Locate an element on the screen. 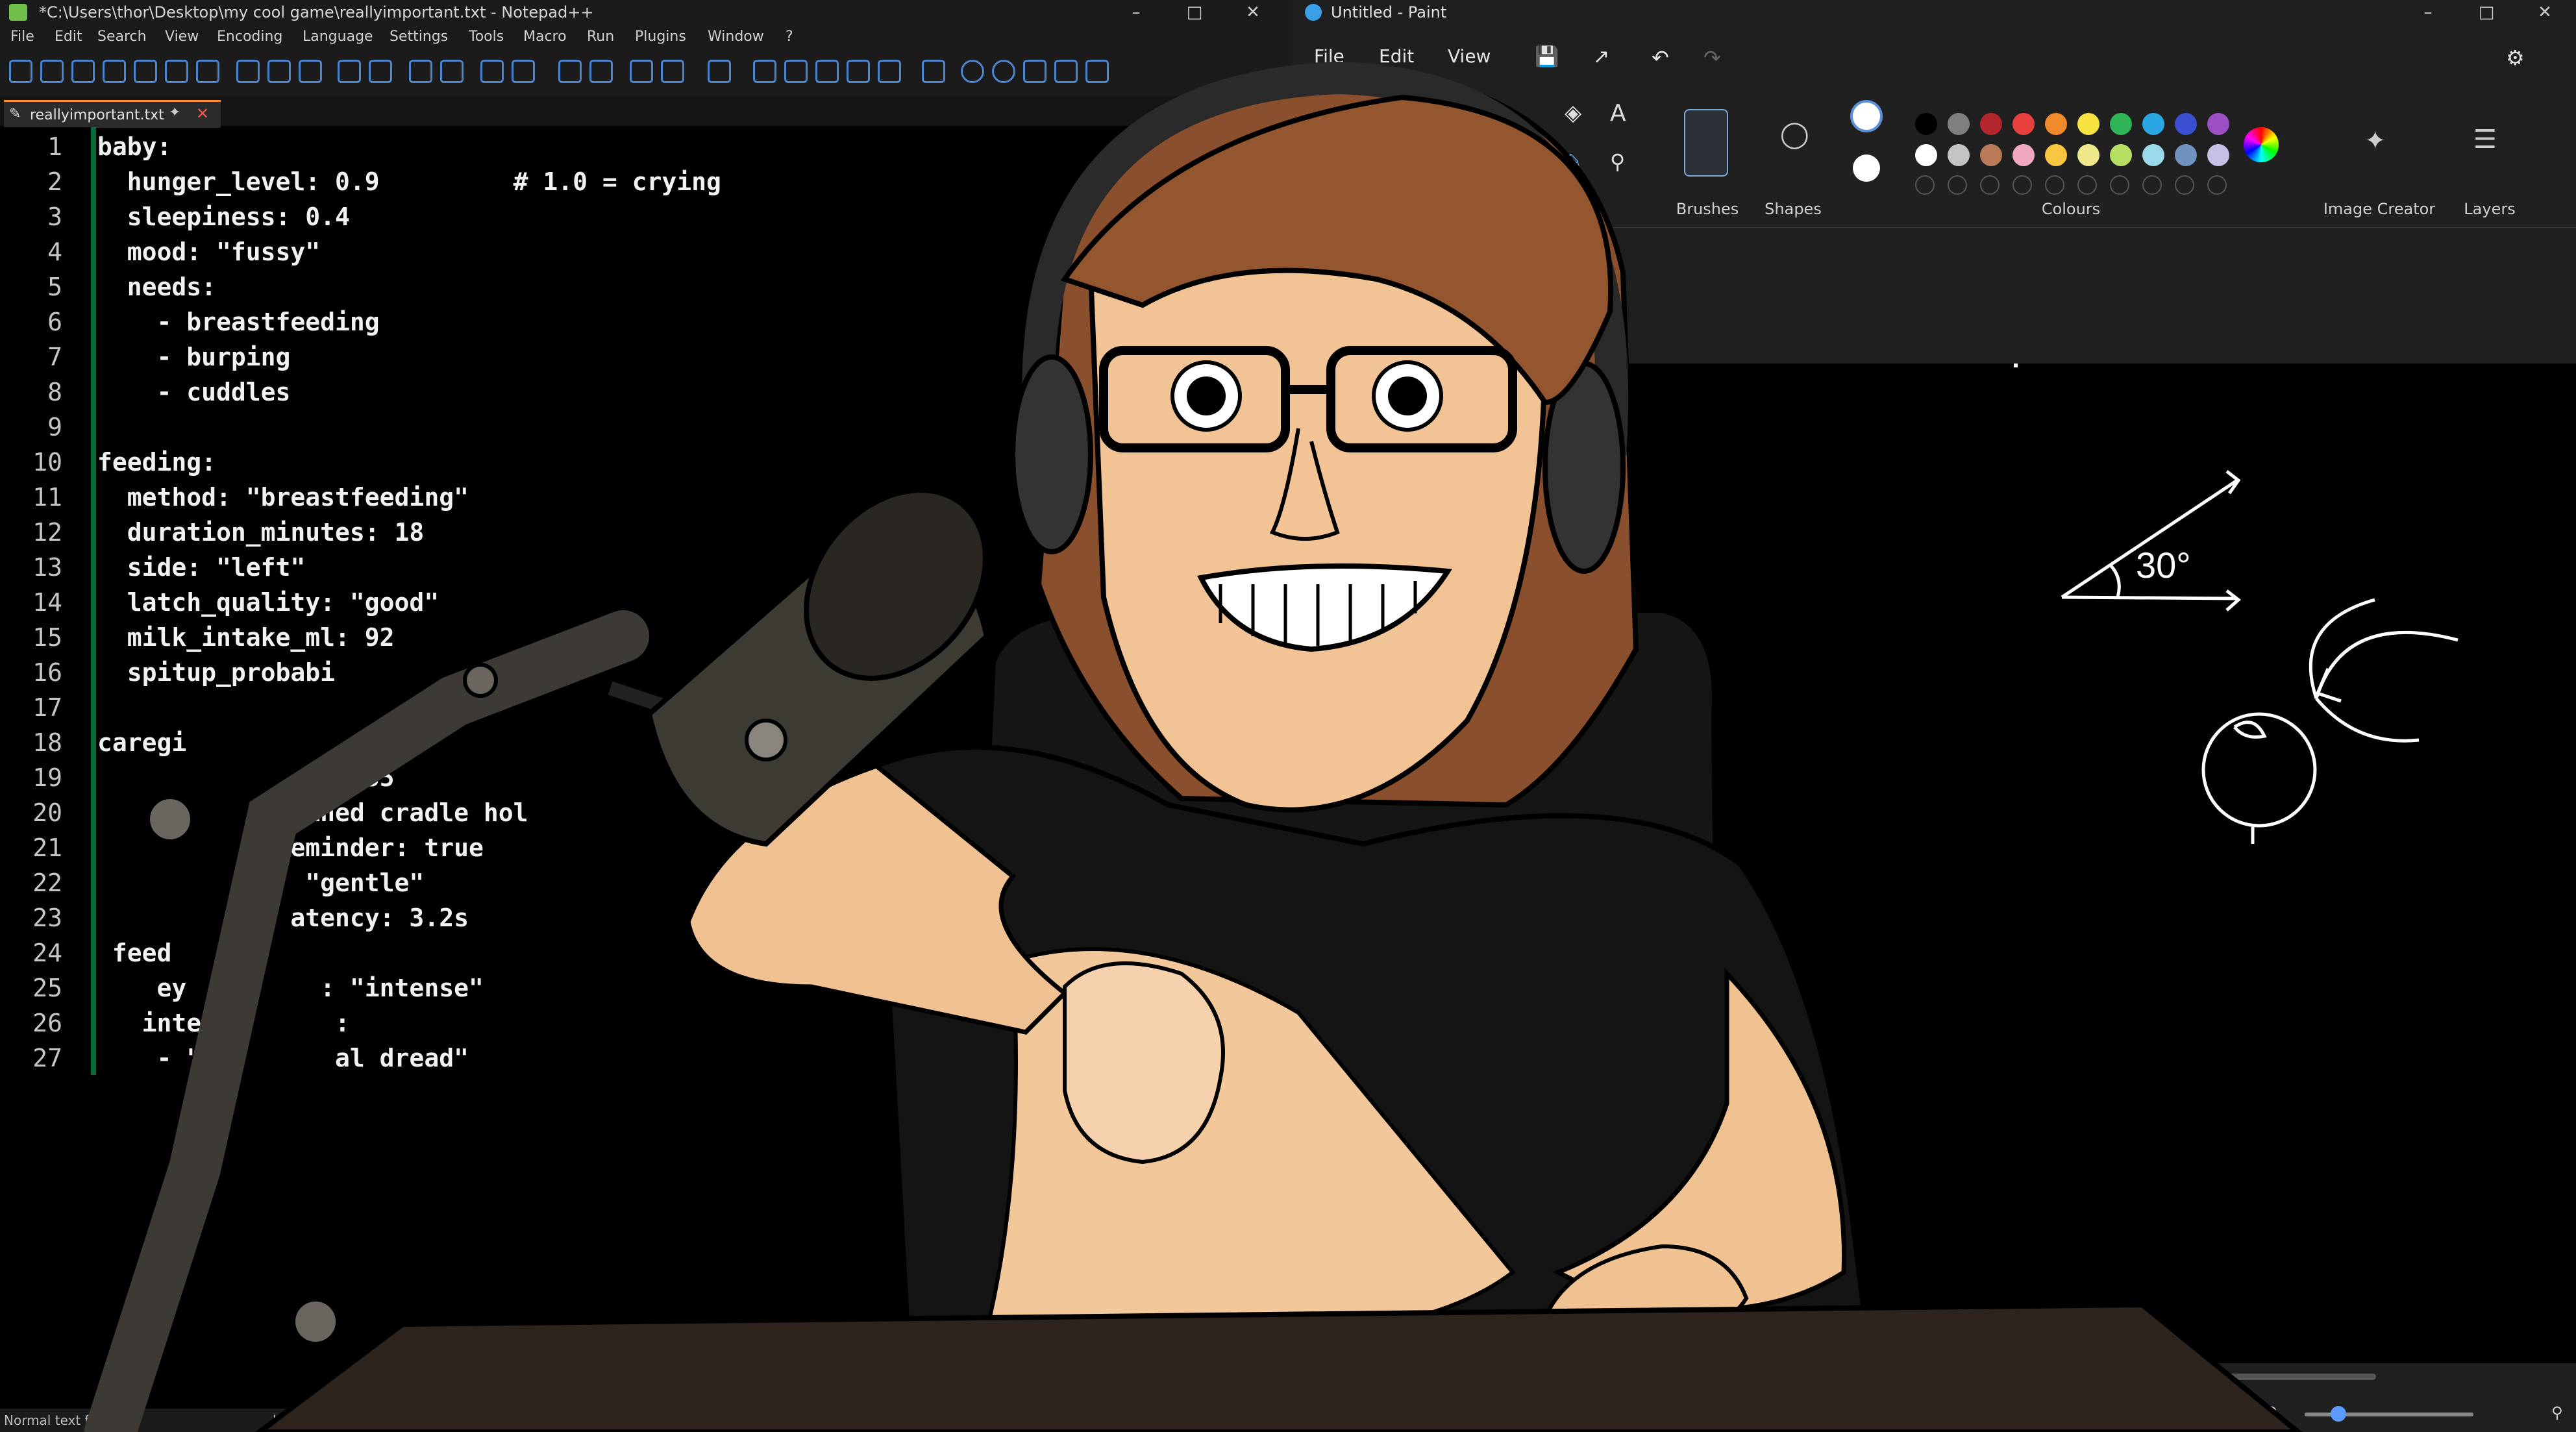 This screenshot has height=1432, width=2576. code-line: duration_minutes: 18 is located at coordinates (261, 532).